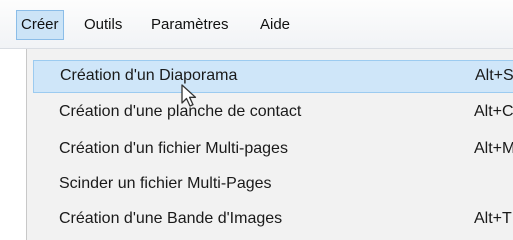  What do you see at coordinates (494, 75) in the screenshot?
I see `menu-item-shortcut: Alt+S` at bounding box center [494, 75].